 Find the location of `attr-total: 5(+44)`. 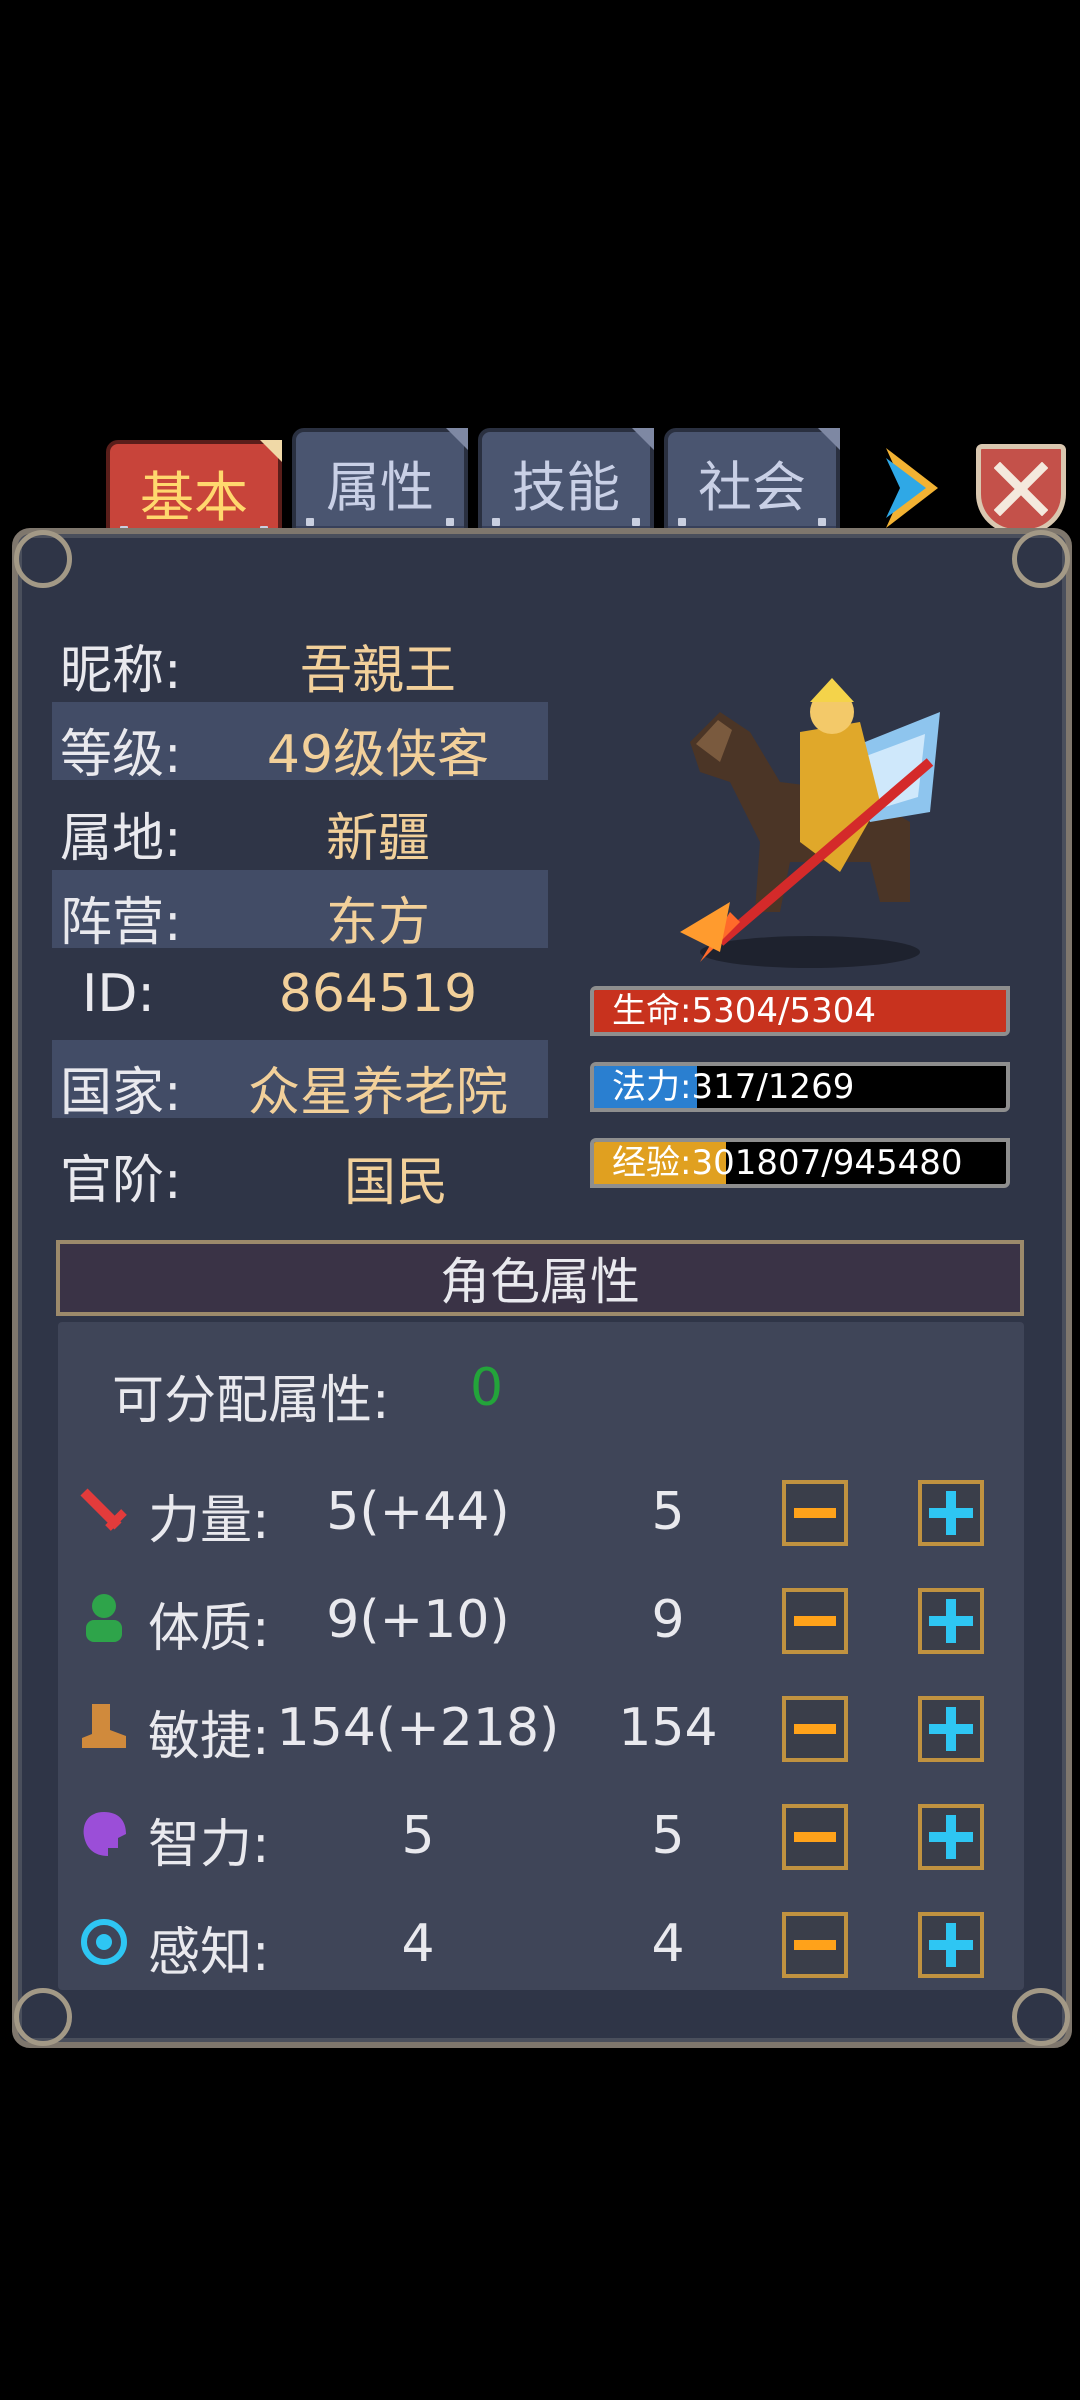

attr-total: 5(+44) is located at coordinates (418, 1512).